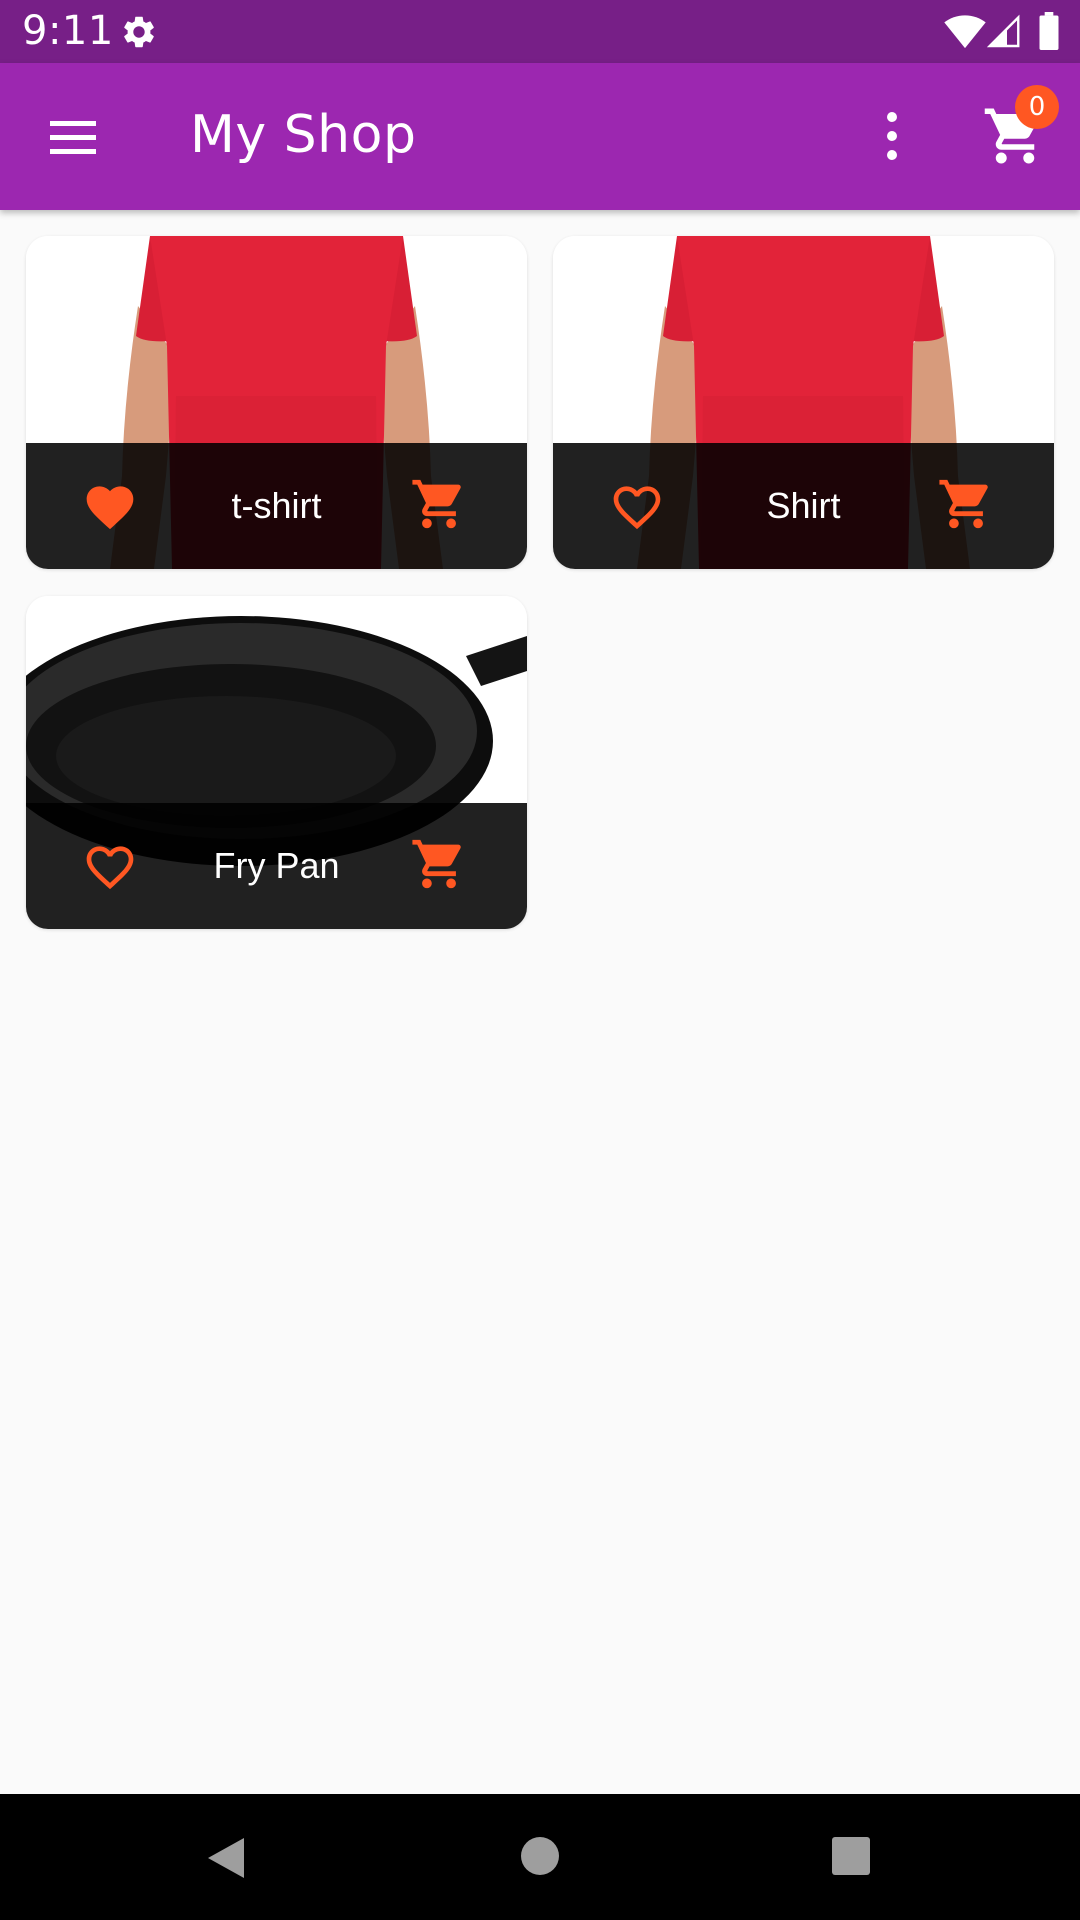  What do you see at coordinates (303, 135) in the screenshot?
I see `page-title: My Shop` at bounding box center [303, 135].